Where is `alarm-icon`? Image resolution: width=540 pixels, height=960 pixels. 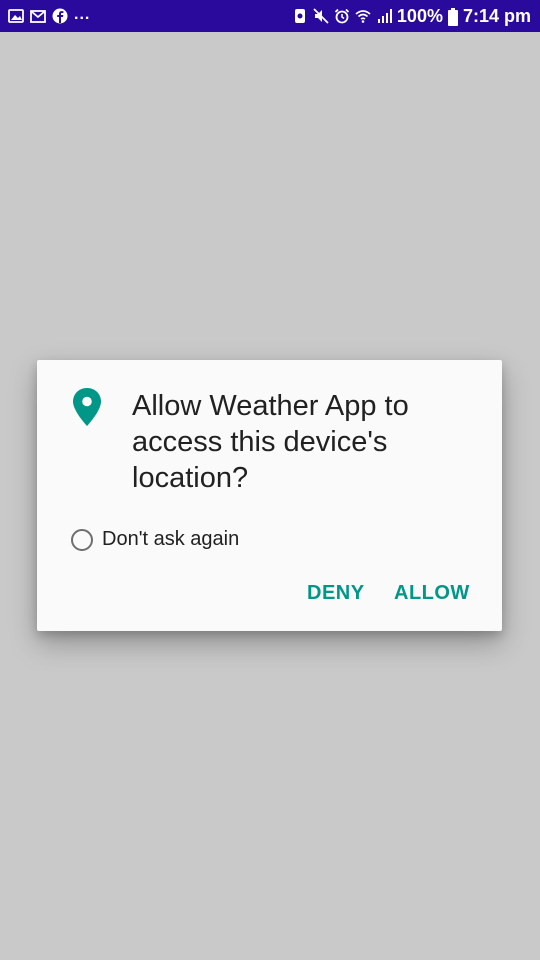 alarm-icon is located at coordinates (342, 16).